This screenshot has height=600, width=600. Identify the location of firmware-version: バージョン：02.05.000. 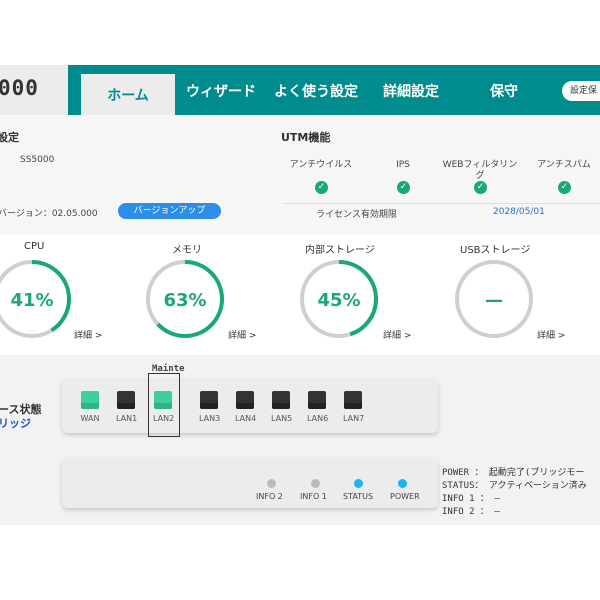
(49, 214).